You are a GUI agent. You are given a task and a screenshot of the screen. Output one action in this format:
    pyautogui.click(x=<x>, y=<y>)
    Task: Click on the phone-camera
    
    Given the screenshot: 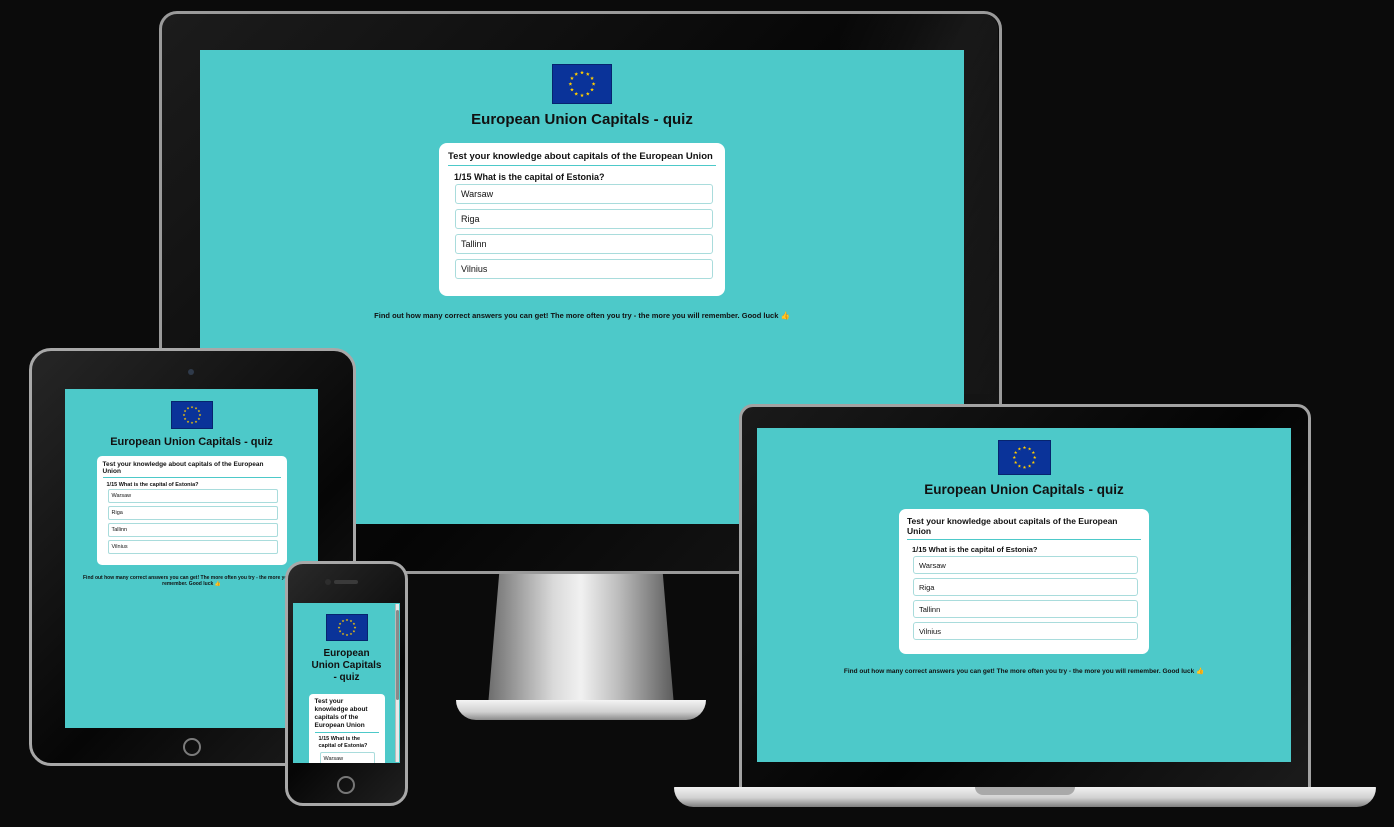 What is the action you would take?
    pyautogui.click(x=328, y=582)
    